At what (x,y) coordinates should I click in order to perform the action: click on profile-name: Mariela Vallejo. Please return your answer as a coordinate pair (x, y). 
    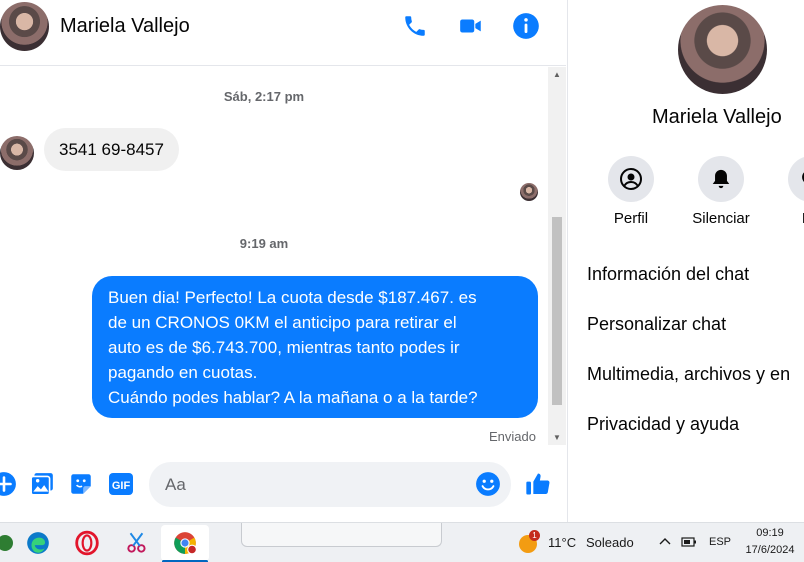
    Looking at the image, I should click on (717, 117).